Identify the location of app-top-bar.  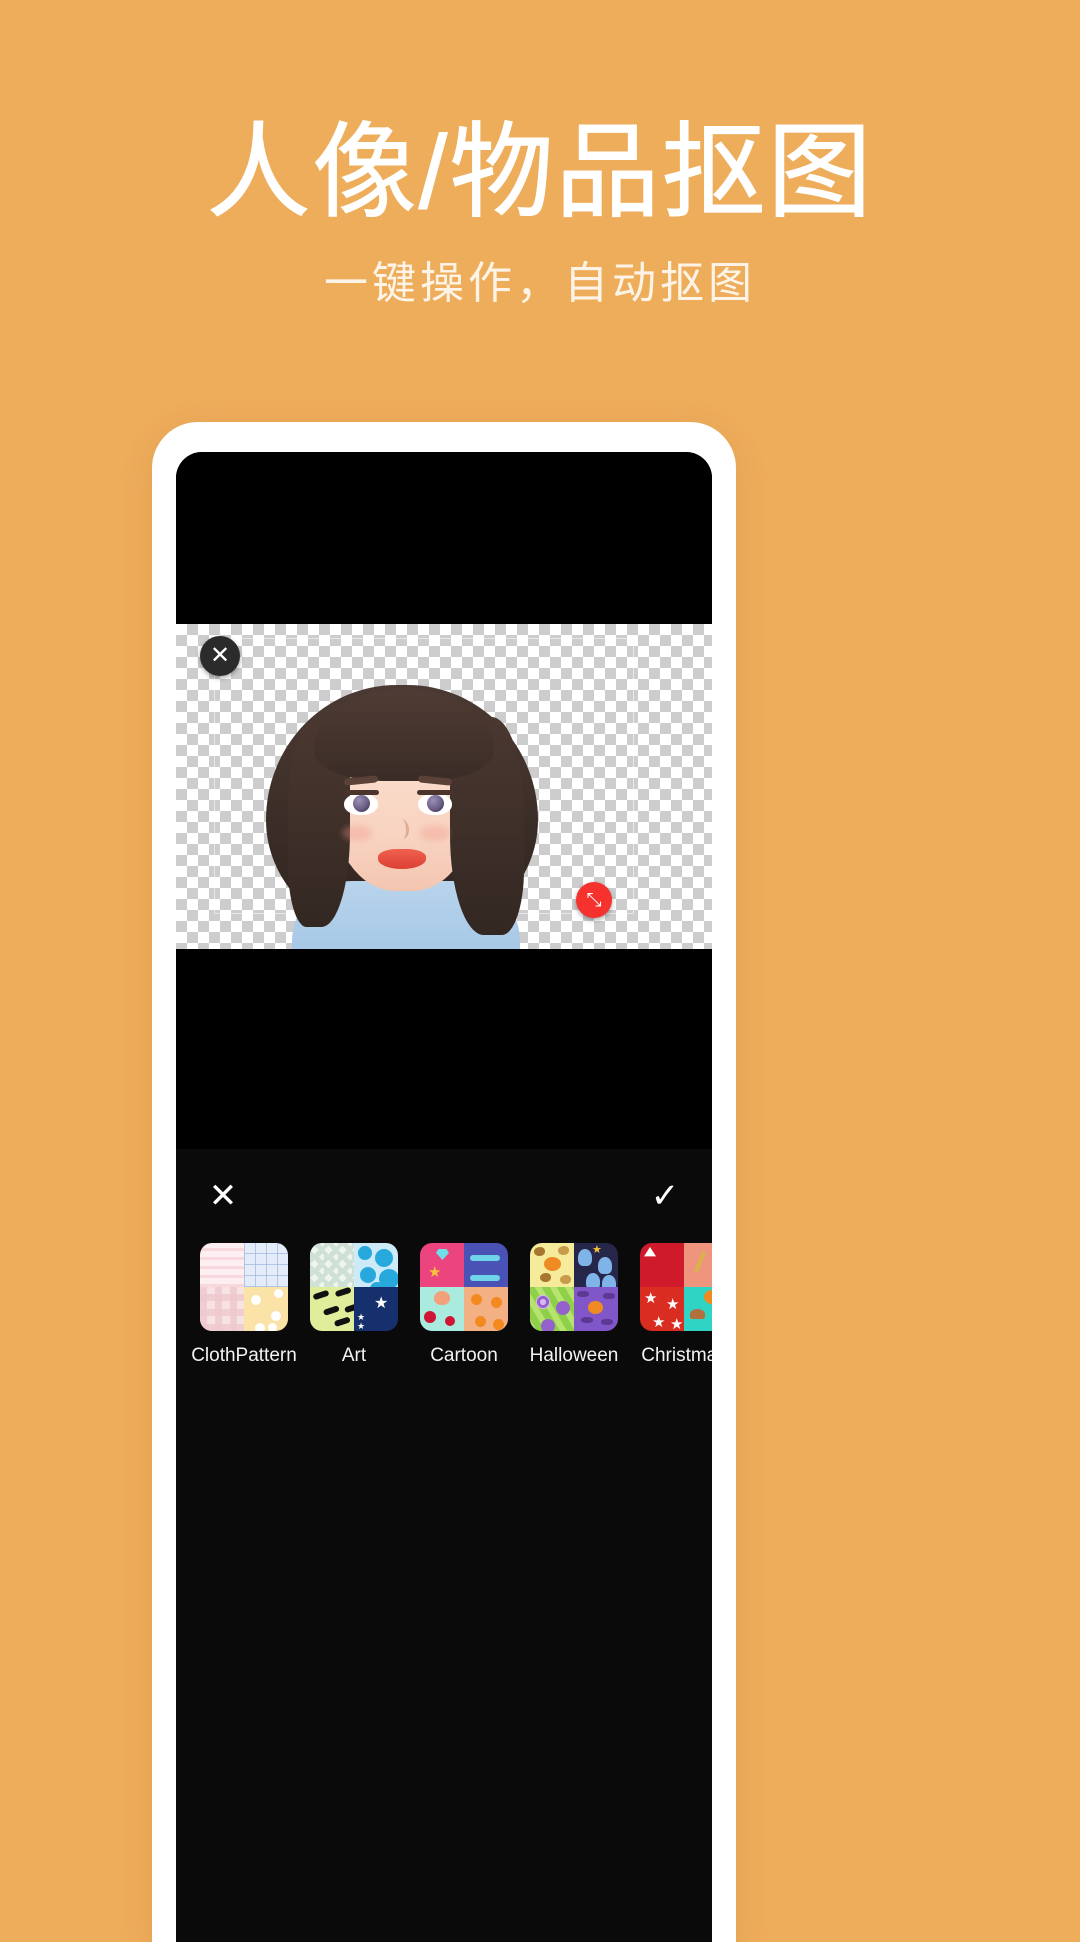
(444, 538).